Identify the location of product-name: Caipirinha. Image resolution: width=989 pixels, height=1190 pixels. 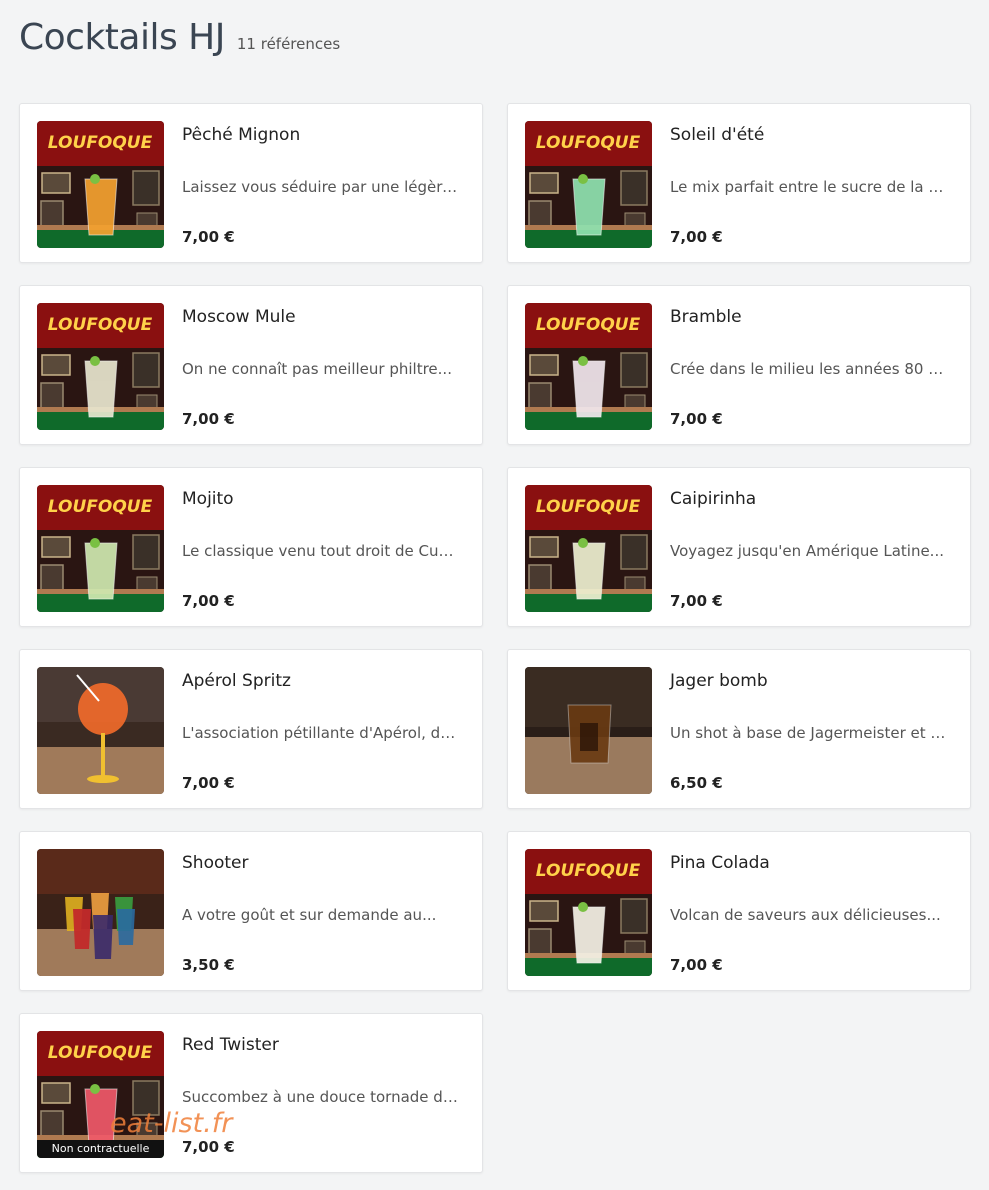
(713, 499).